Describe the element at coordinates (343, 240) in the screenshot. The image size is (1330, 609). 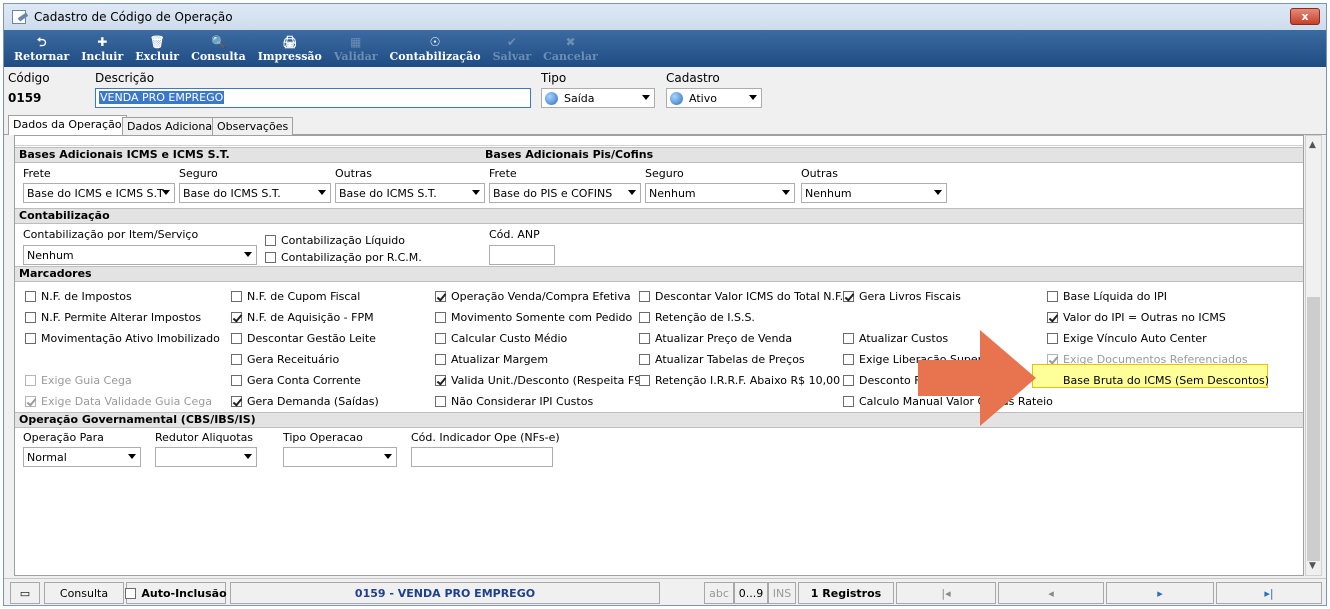
I see `contab-liquido-label: Contabilização Líquido` at that location.